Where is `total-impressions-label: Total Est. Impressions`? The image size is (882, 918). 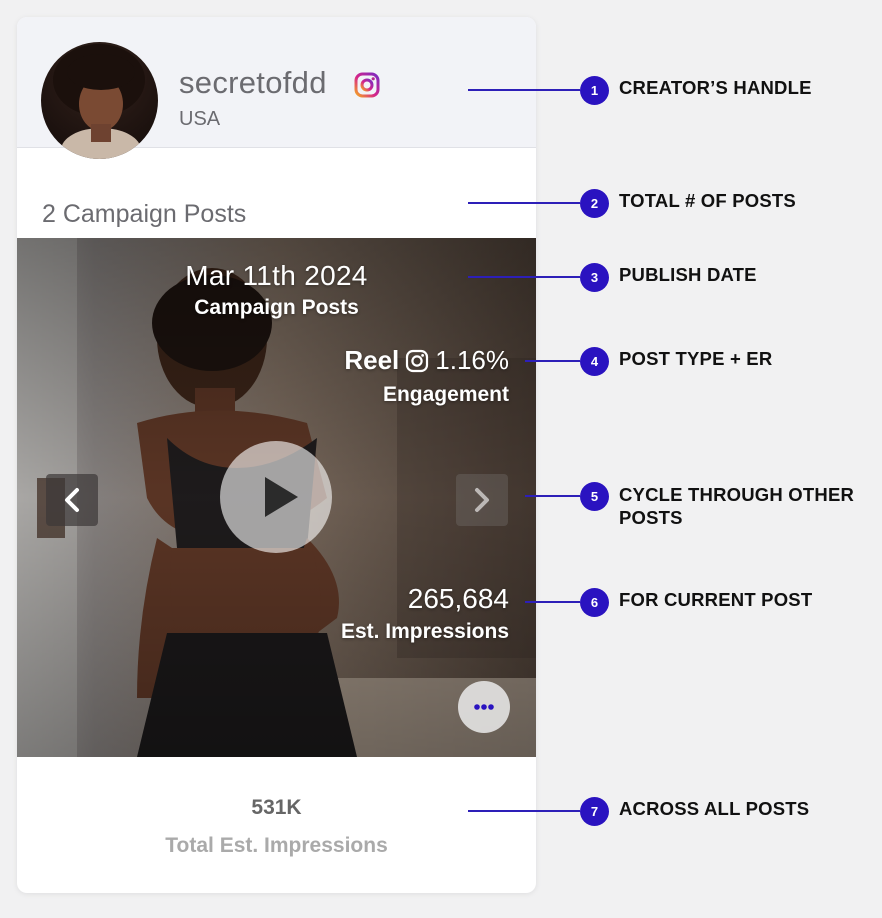
total-impressions-label: Total Est. Impressions is located at coordinates (276, 845).